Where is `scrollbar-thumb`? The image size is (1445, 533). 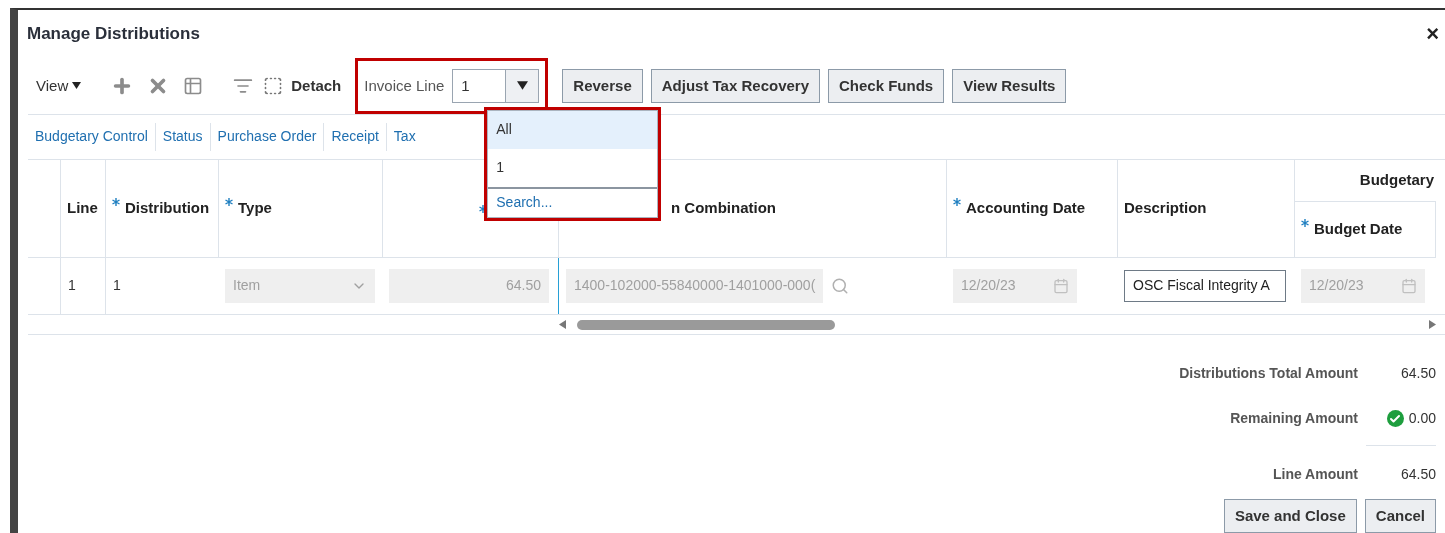 scrollbar-thumb is located at coordinates (706, 324).